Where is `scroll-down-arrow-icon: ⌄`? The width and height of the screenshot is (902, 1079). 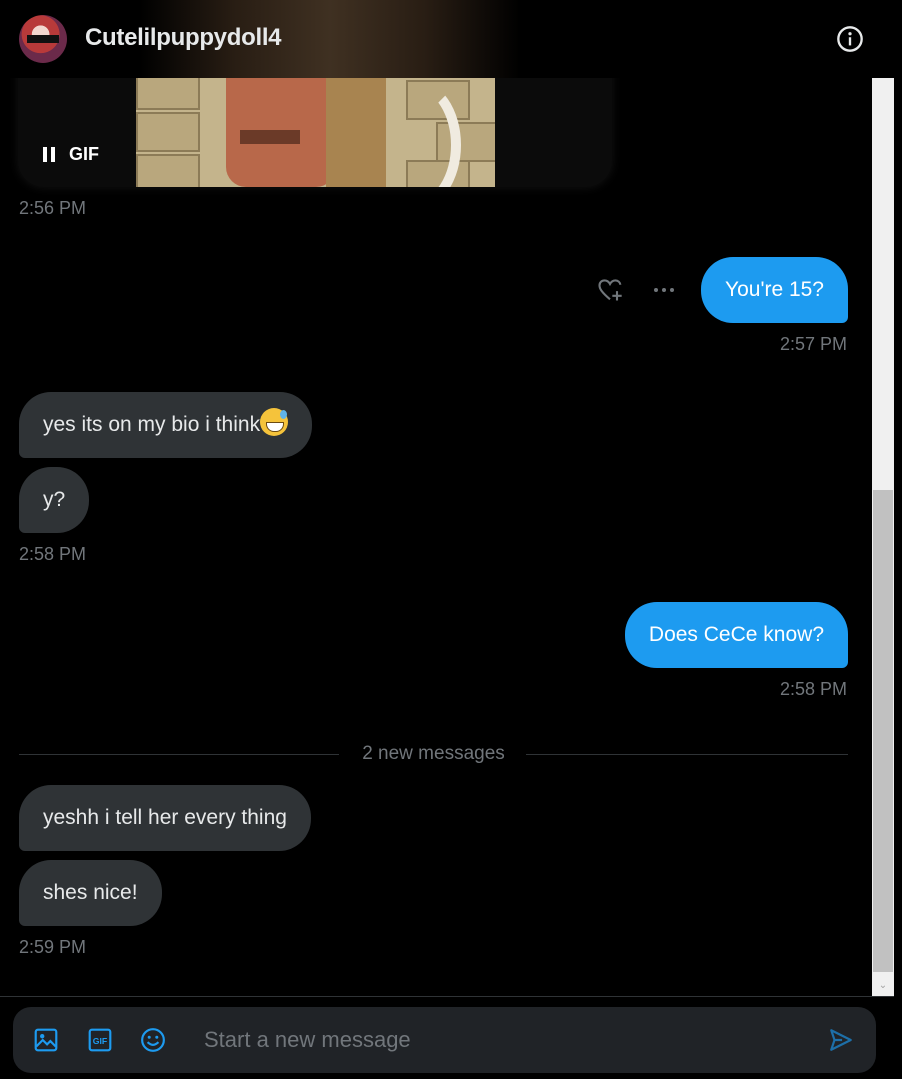 scroll-down-arrow-icon: ⌄ is located at coordinates (883, 986).